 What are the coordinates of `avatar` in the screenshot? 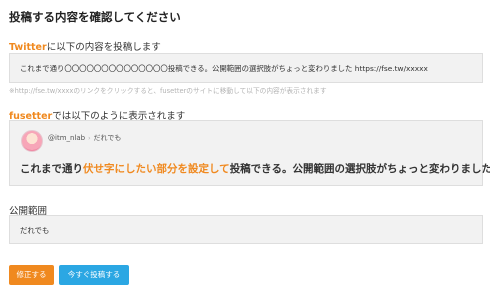 It's located at (32, 141).